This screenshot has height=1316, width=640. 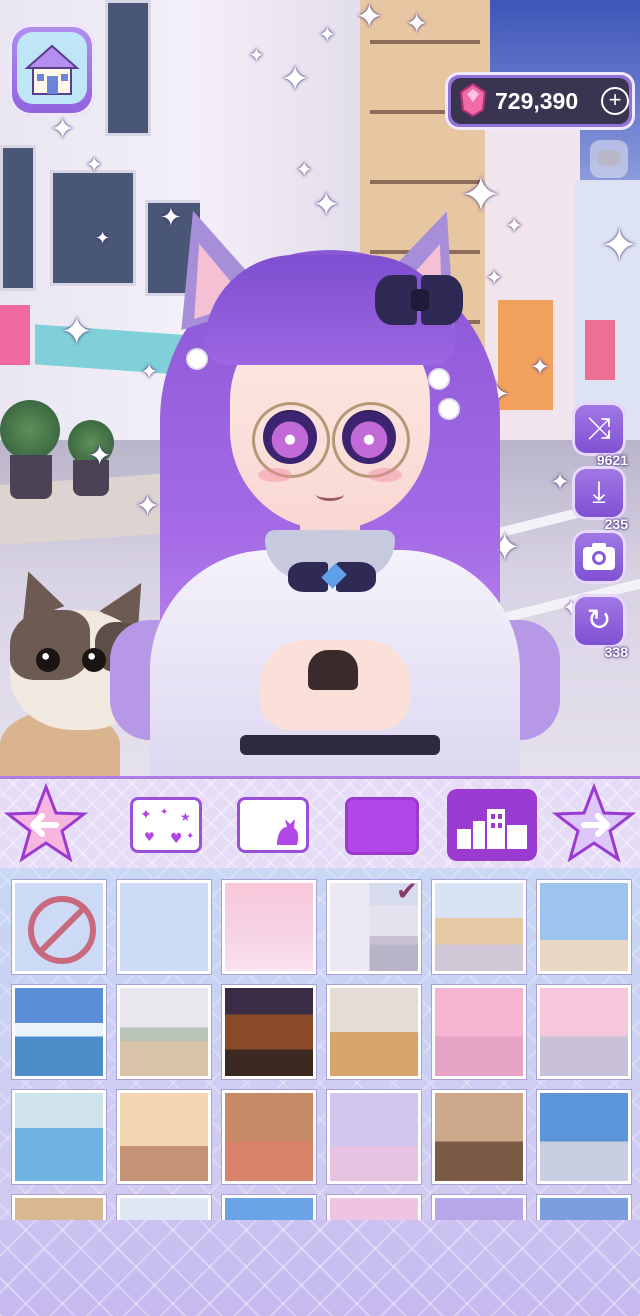 What do you see at coordinates (584, 1032) in the screenshot?
I see `bg-tile-cherry-street` at bounding box center [584, 1032].